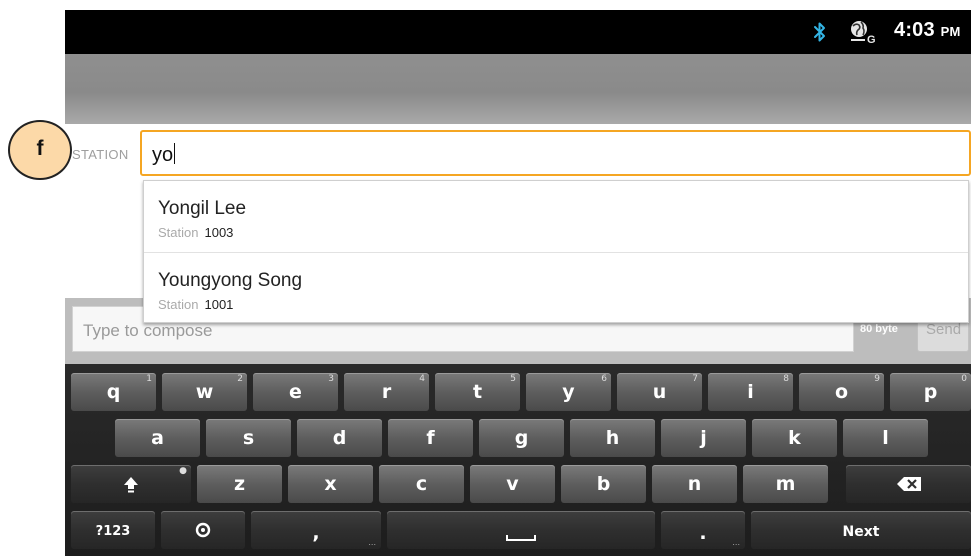 Image resolution: width=971 pixels, height=556 pixels. Describe the element at coordinates (100, 154) in the screenshot. I see `station-label: STATION` at that location.